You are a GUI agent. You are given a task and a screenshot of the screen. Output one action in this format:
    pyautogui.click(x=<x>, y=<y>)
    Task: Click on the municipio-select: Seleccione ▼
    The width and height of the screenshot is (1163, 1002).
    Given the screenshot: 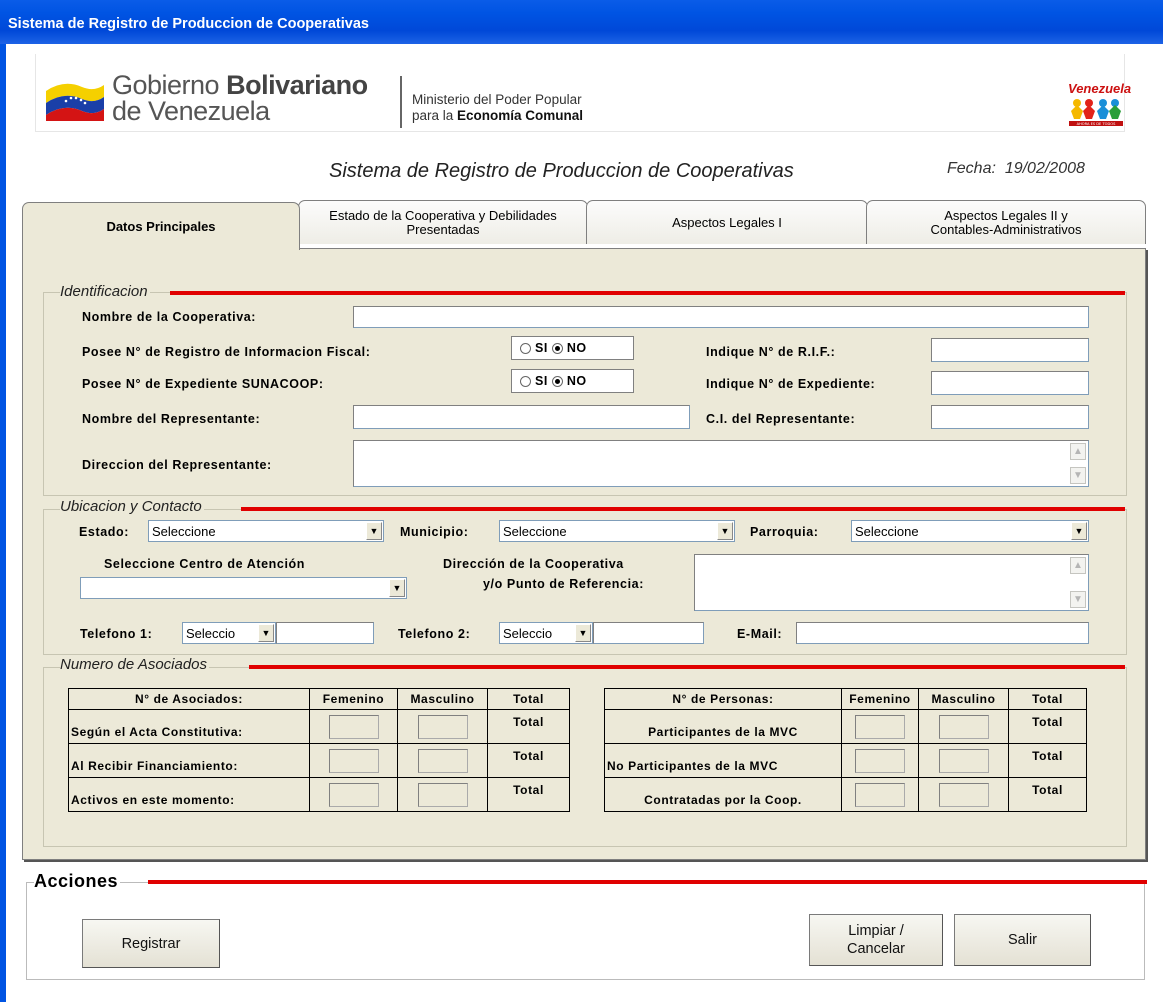 What is the action you would take?
    pyautogui.click(x=617, y=531)
    